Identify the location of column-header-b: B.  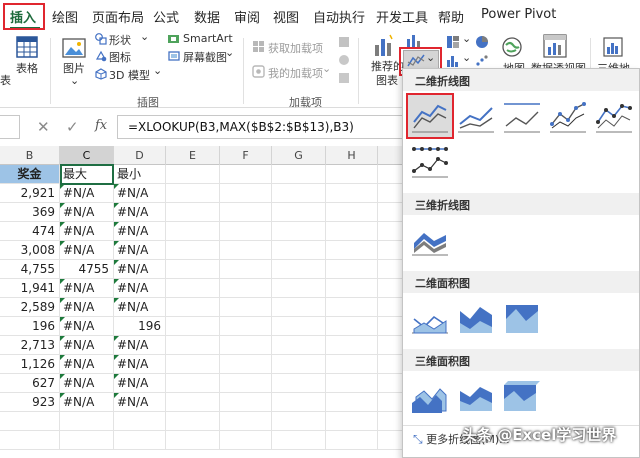
(30, 155).